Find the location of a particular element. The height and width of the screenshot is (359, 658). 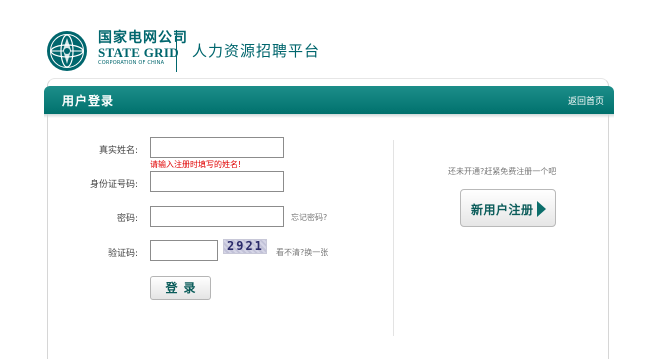

forgot-password-link: 忘记密码? is located at coordinates (309, 217).